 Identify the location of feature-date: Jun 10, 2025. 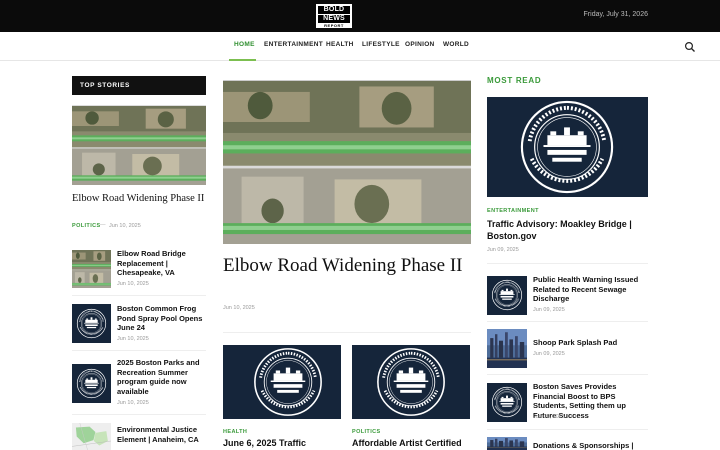
(239, 308).